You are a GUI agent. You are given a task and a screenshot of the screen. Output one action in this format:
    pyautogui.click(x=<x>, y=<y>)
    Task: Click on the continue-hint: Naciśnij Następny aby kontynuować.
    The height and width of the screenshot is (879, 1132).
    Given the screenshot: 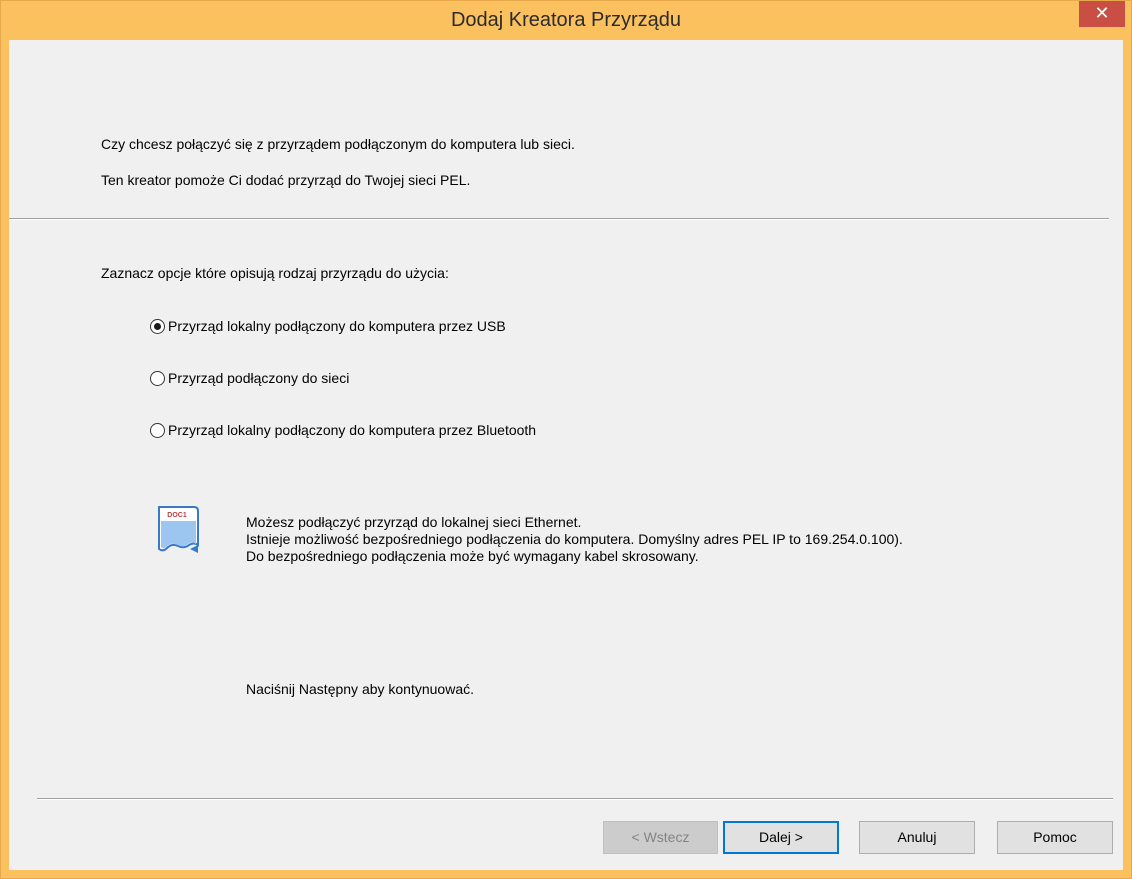 What is the action you would take?
    pyautogui.click(x=360, y=689)
    